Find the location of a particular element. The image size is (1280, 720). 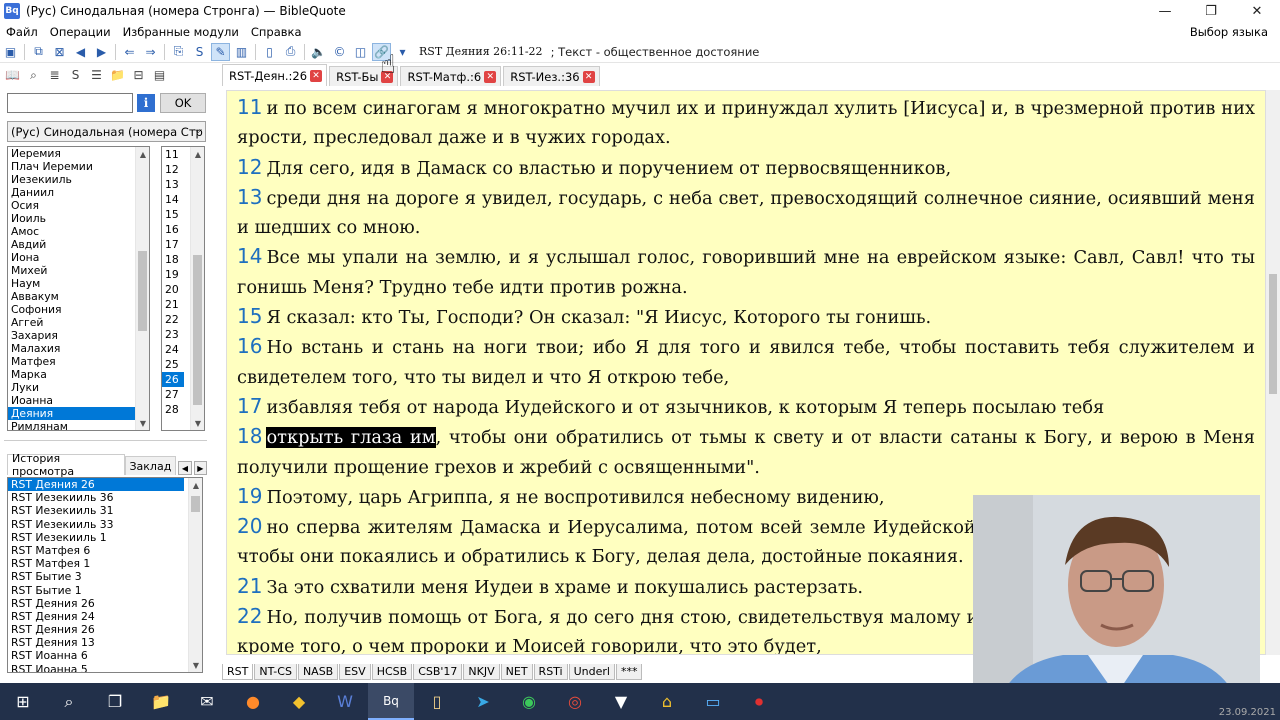

book-icon: ◫ is located at coordinates (360, 52).